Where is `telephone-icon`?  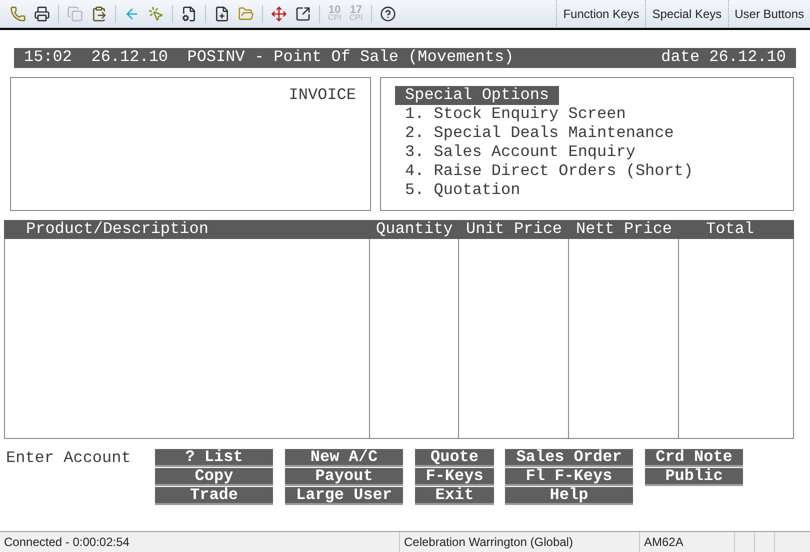
telephone-icon is located at coordinates (18, 14).